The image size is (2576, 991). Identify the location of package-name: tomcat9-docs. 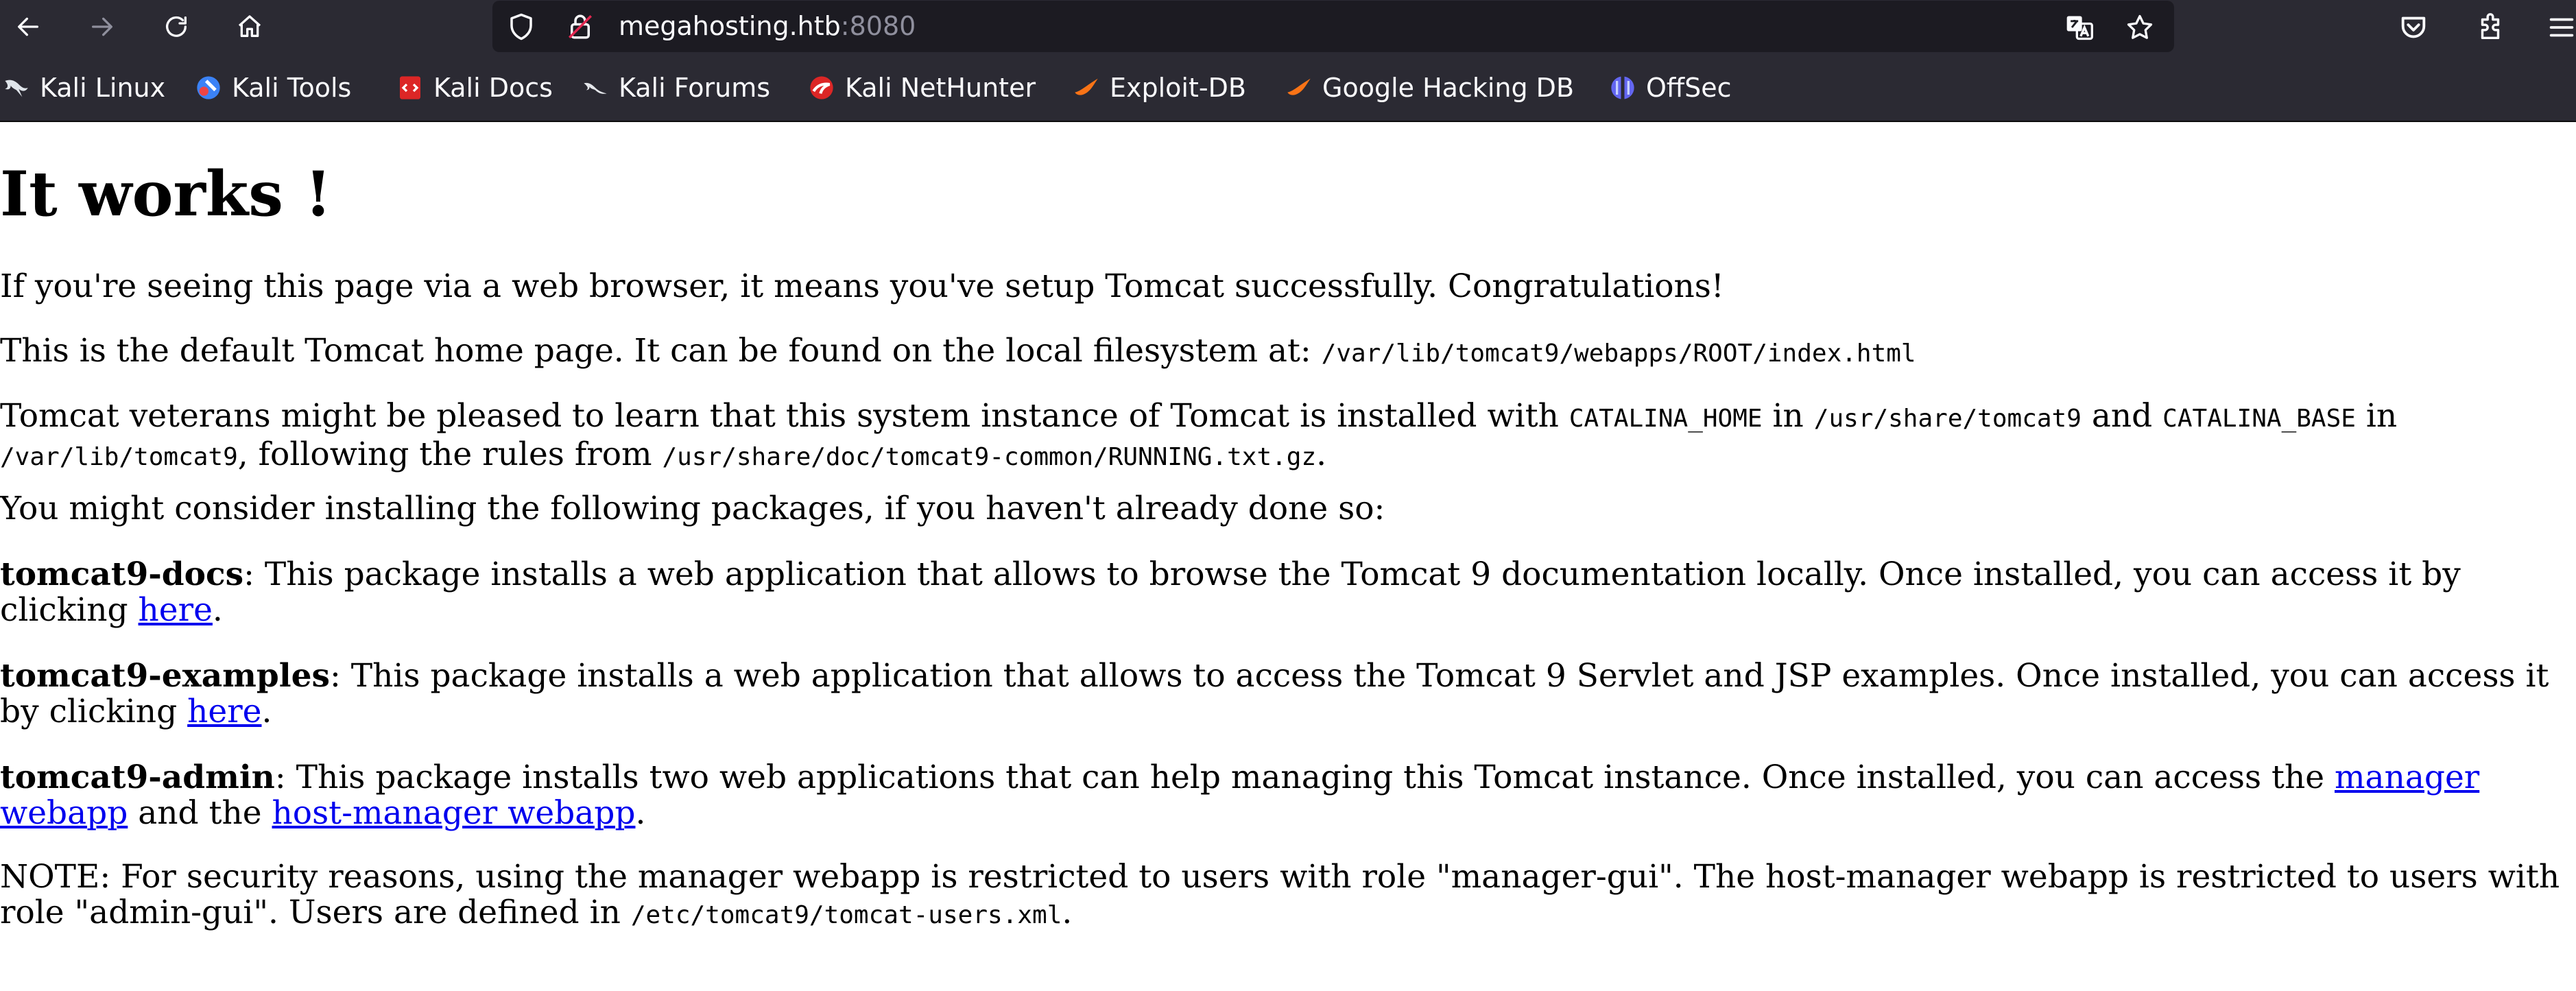
(122, 574).